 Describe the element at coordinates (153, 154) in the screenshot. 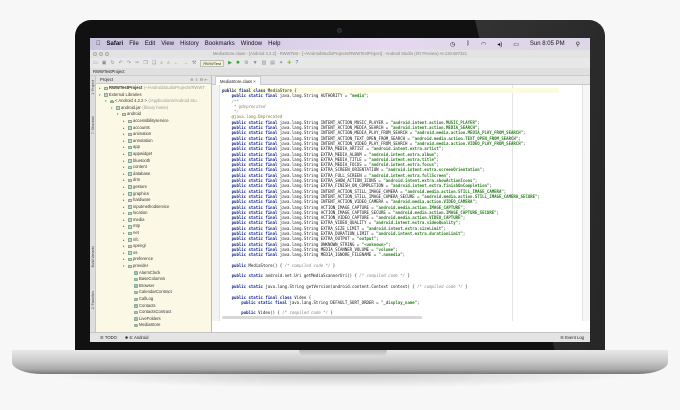

I see `tree-item: ▸ appwidget` at that location.